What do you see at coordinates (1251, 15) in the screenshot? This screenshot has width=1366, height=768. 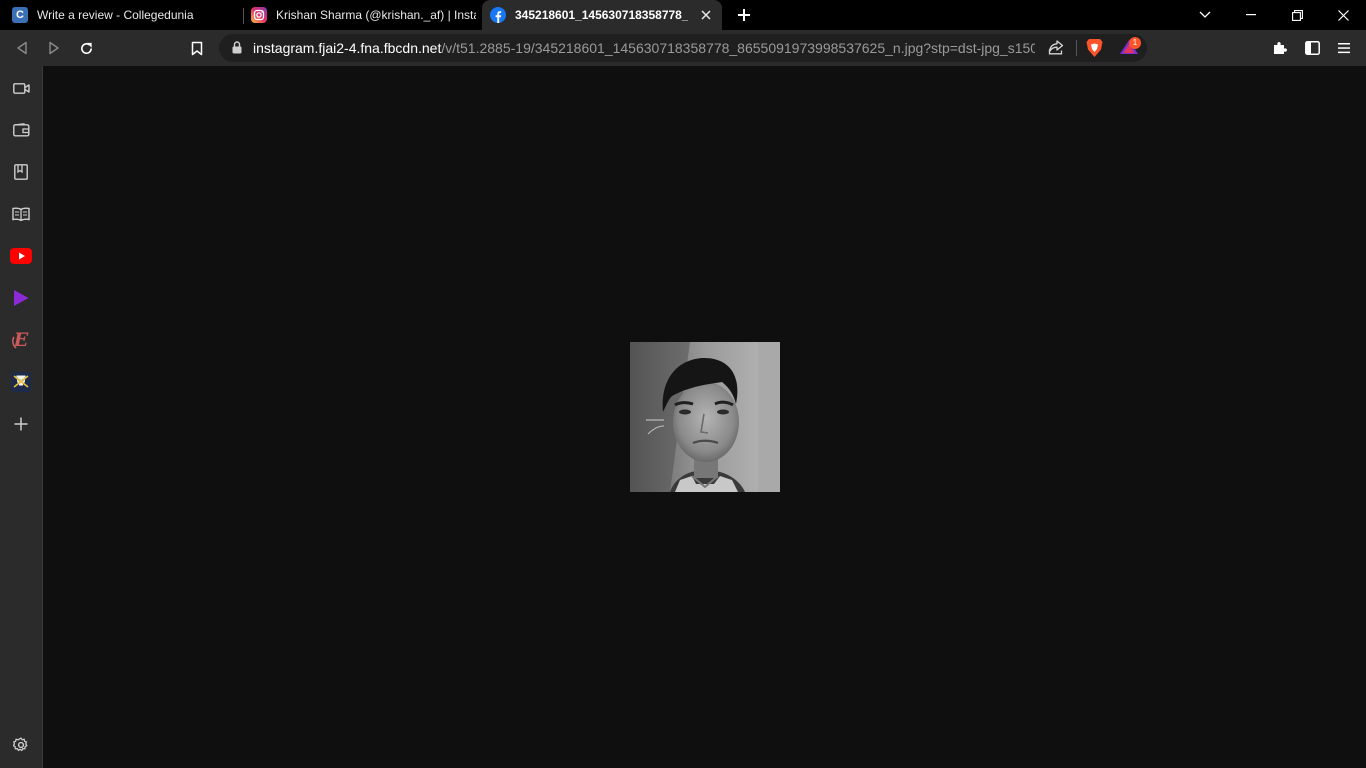 I see `minimize-icon` at bounding box center [1251, 15].